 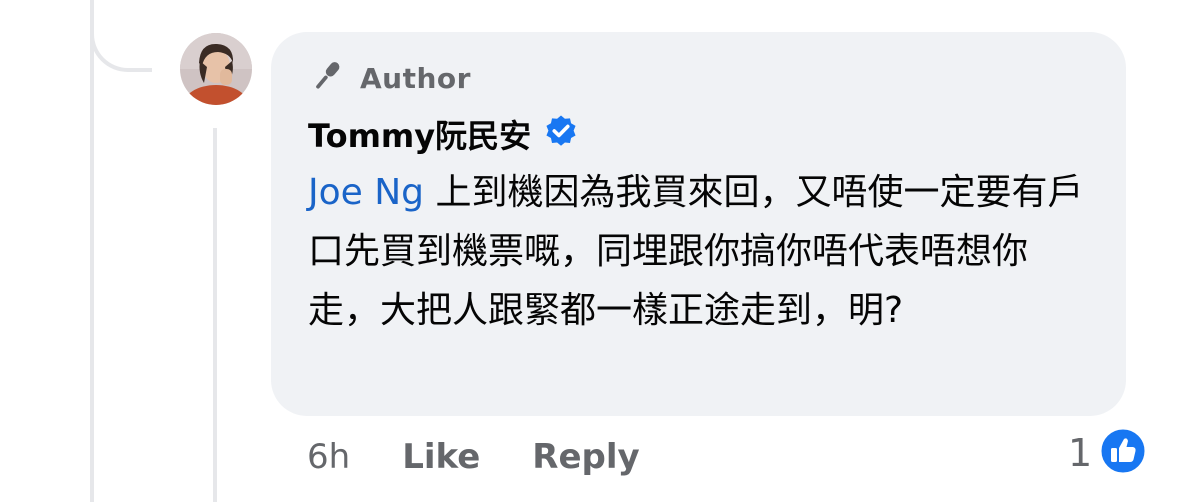 What do you see at coordinates (441, 457) in the screenshot?
I see `like-button: Like` at bounding box center [441, 457].